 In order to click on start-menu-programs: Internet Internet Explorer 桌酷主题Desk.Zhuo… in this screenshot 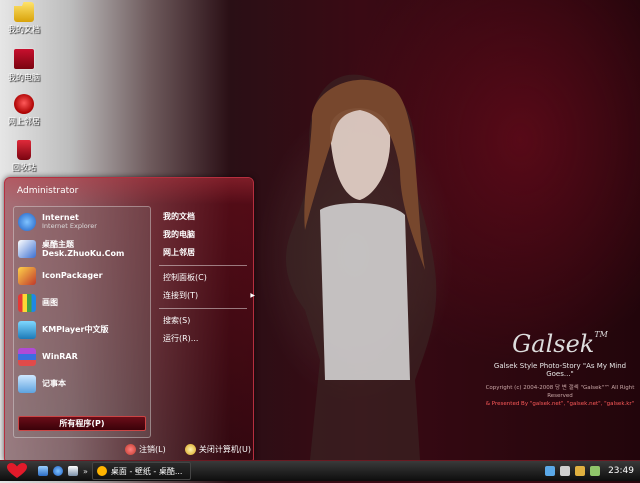, I will do `click(82, 322)`.